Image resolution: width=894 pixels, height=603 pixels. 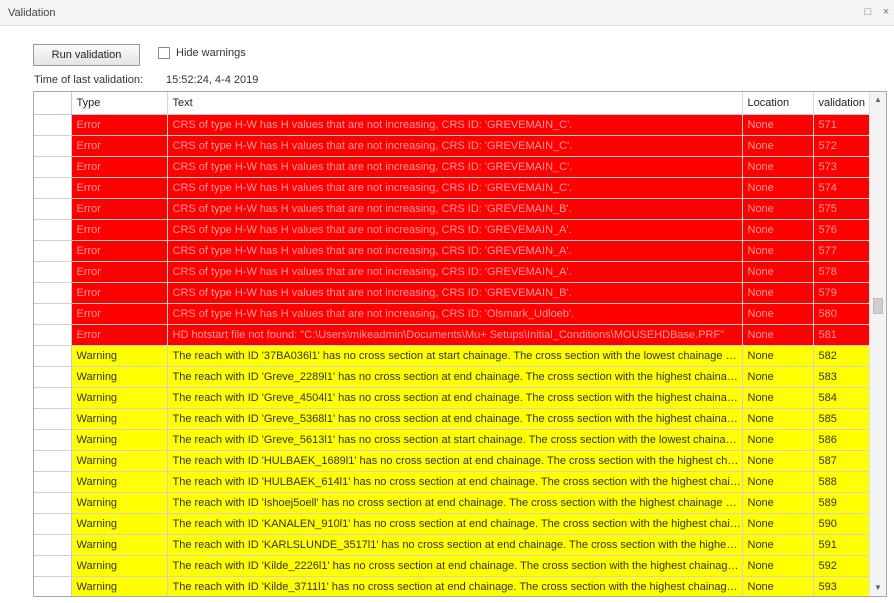 What do you see at coordinates (886, 12) in the screenshot?
I see `close-icon: ×` at bounding box center [886, 12].